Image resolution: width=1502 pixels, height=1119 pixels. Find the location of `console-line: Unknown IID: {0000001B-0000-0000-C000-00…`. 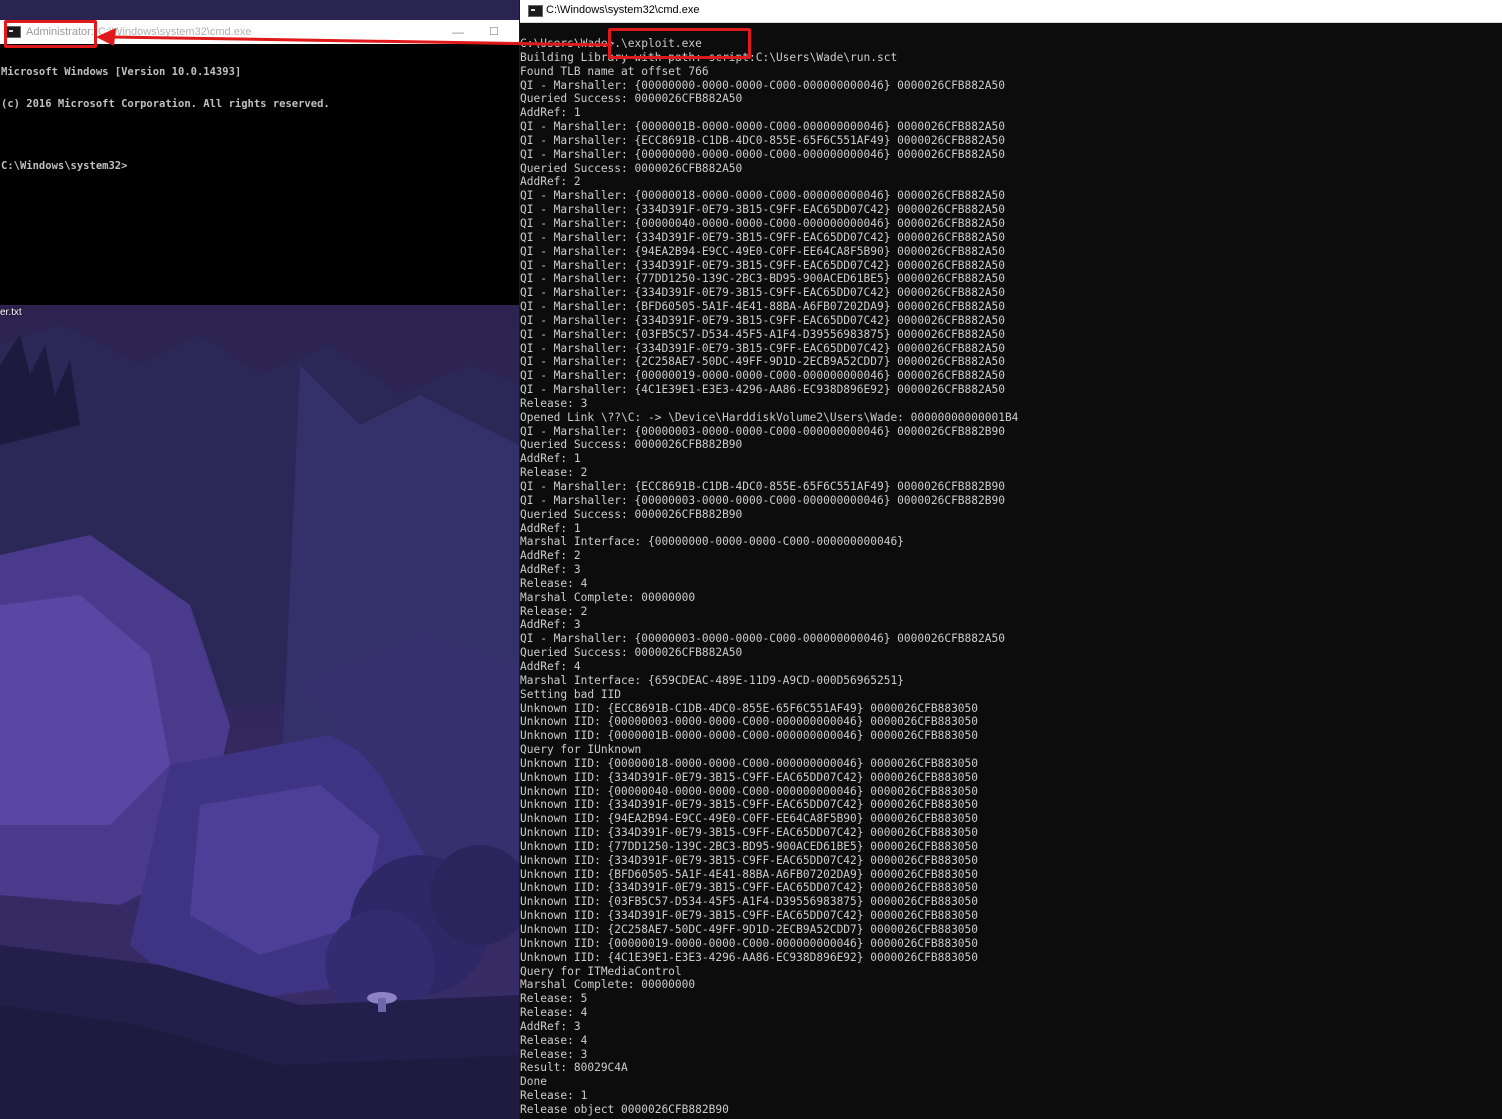

console-line: Unknown IID: {0000001B-0000-0000-C000-00… is located at coordinates (749, 736).